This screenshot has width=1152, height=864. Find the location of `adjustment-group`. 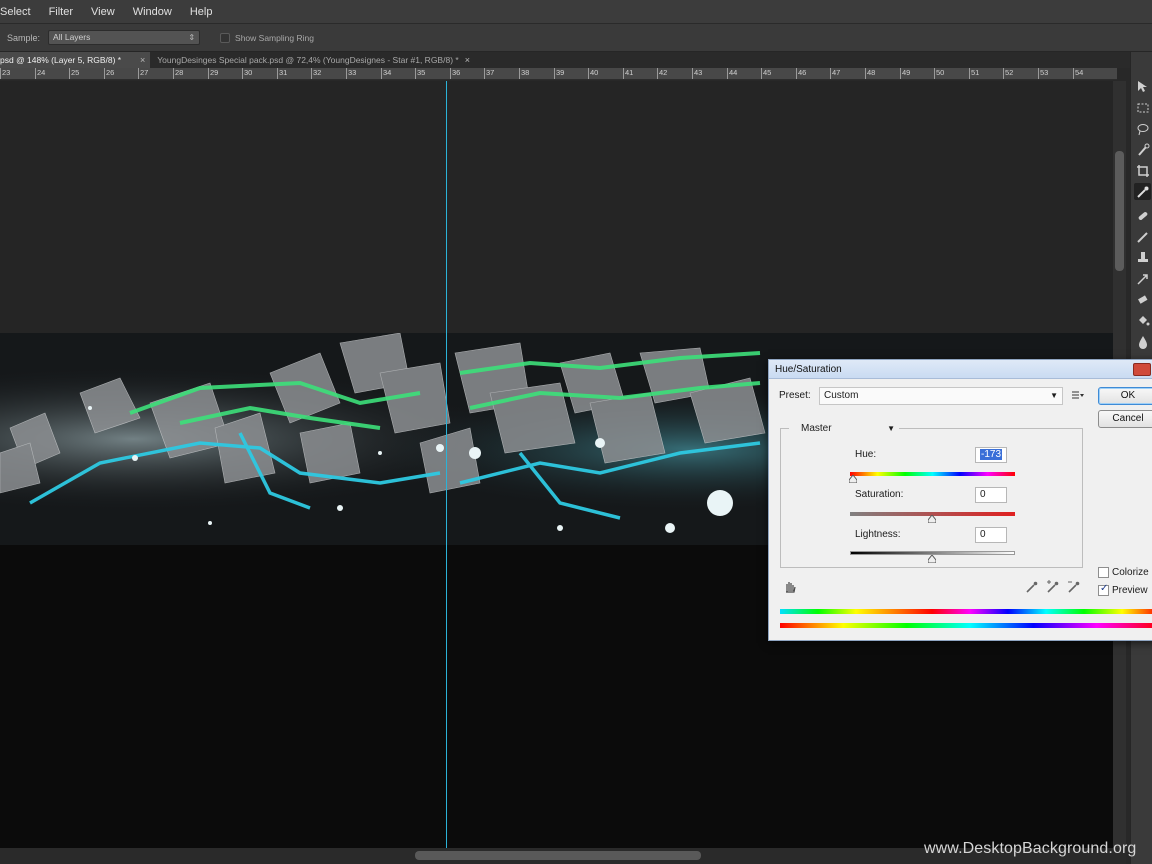

adjustment-group is located at coordinates (931, 498).